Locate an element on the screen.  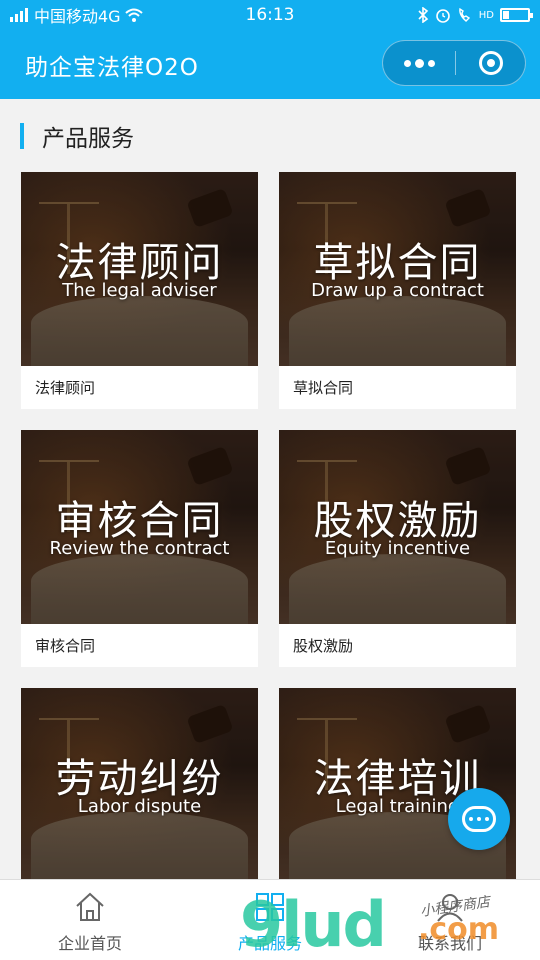
customer-service-button is located at coordinates (479, 819).